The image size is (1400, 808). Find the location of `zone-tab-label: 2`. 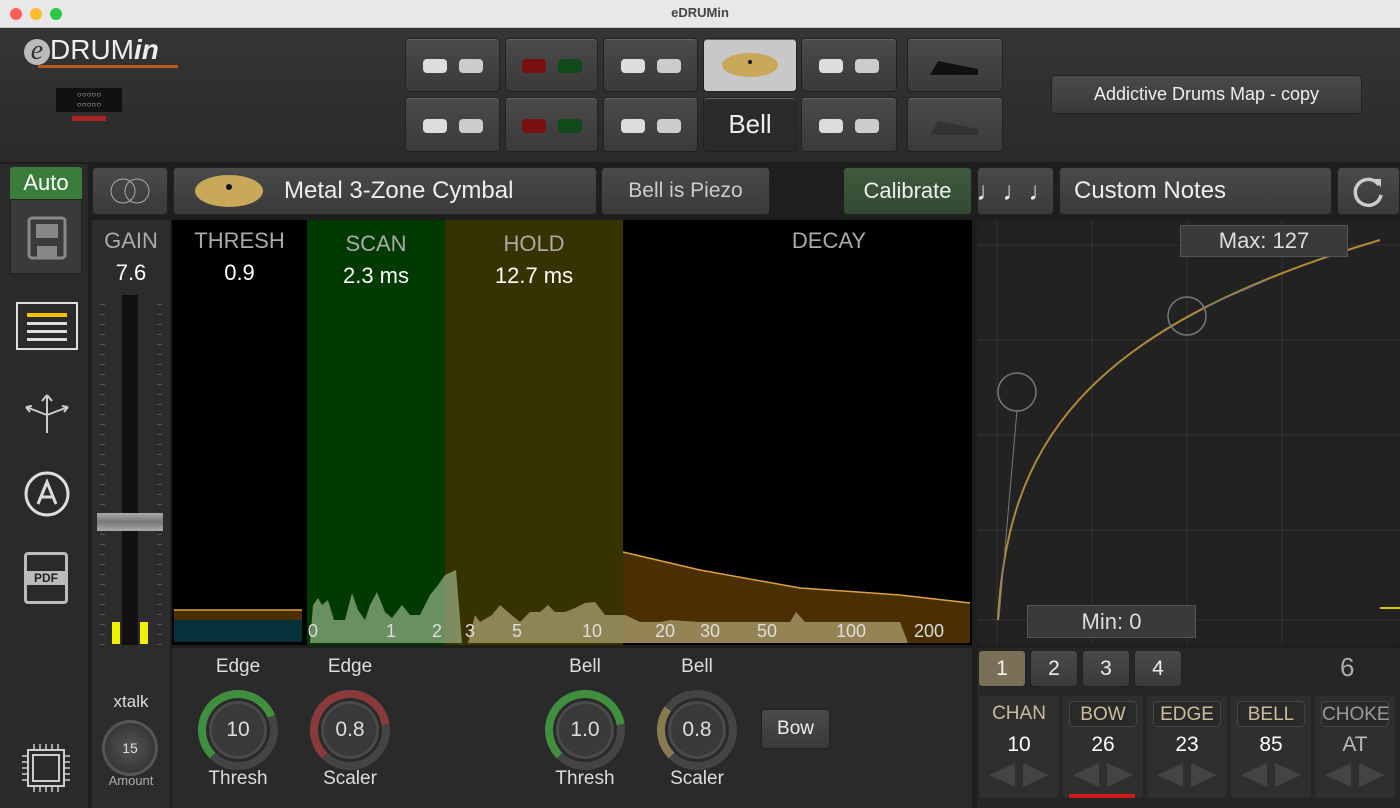

zone-tab-label: 2 is located at coordinates (1054, 668).